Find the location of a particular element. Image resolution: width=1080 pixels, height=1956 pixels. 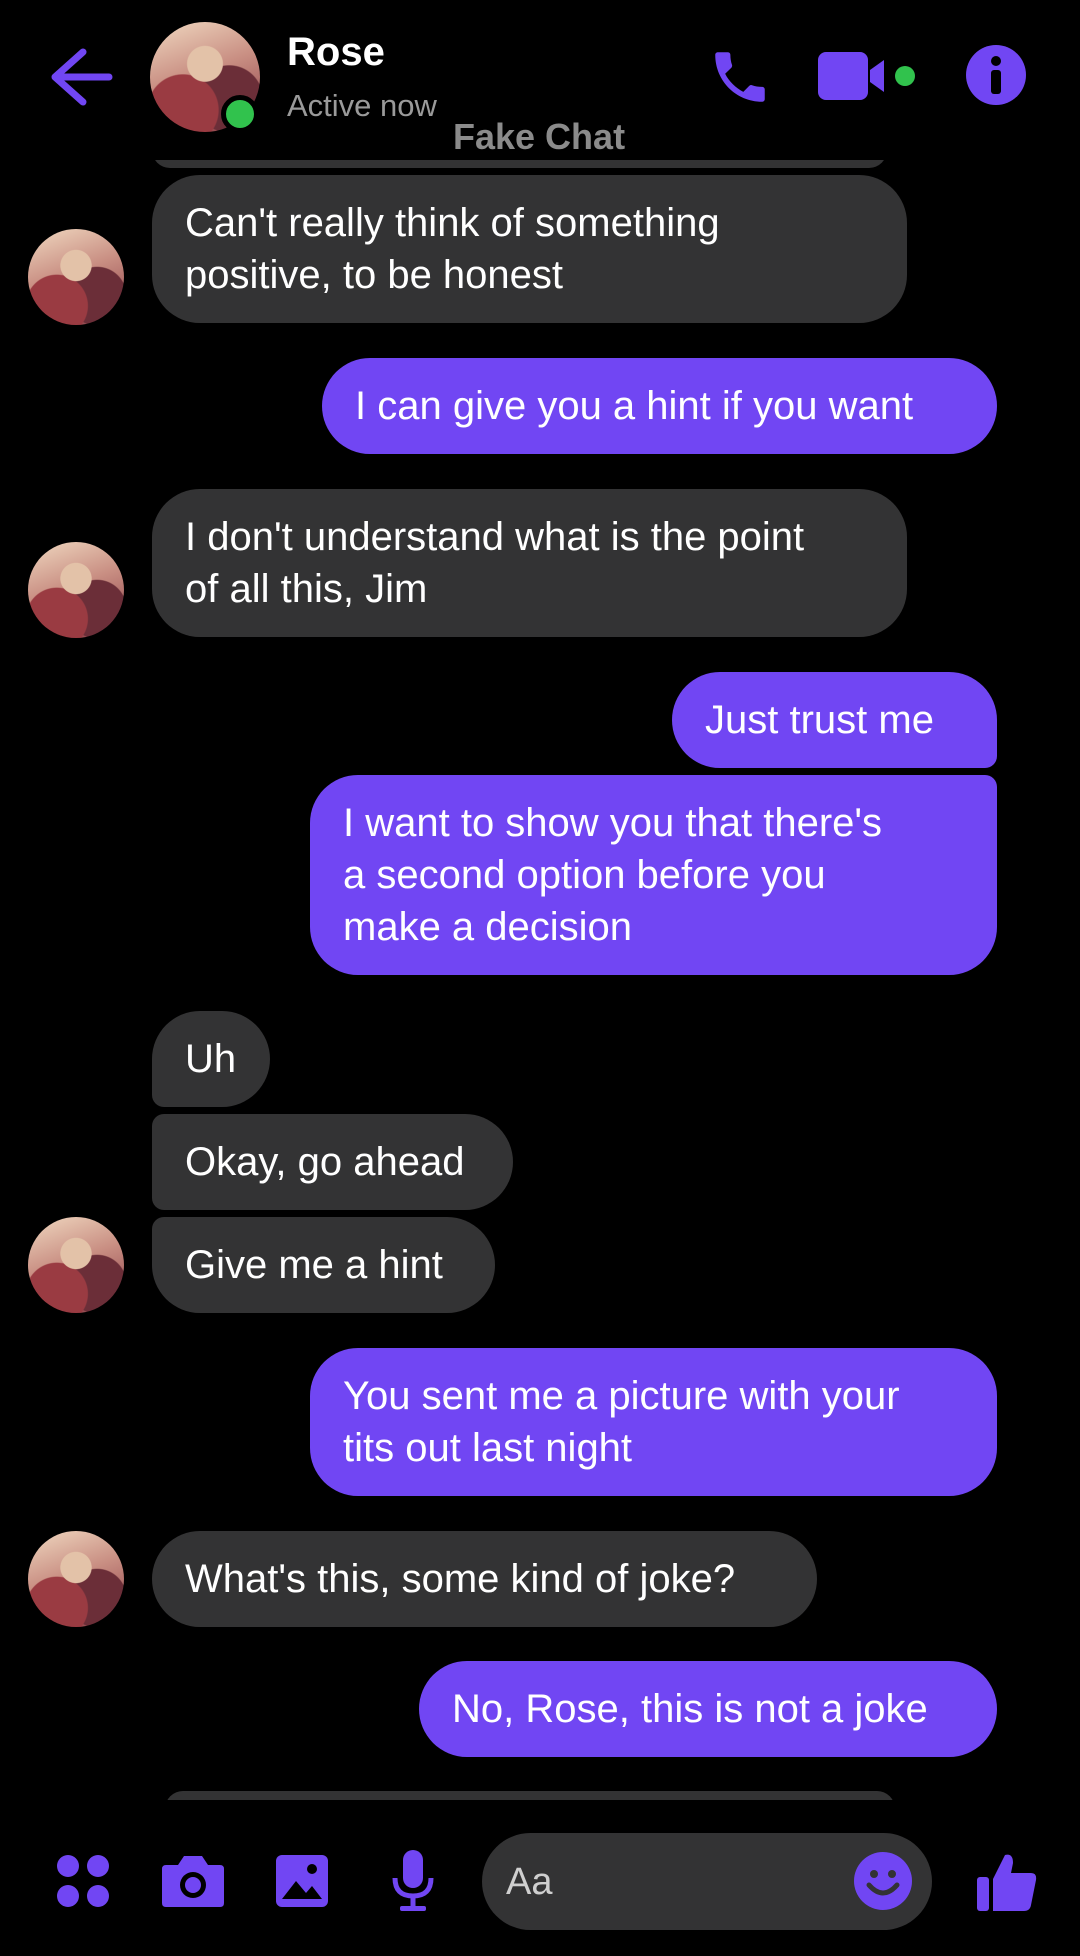

gallery-icon is located at coordinates (302, 1881).